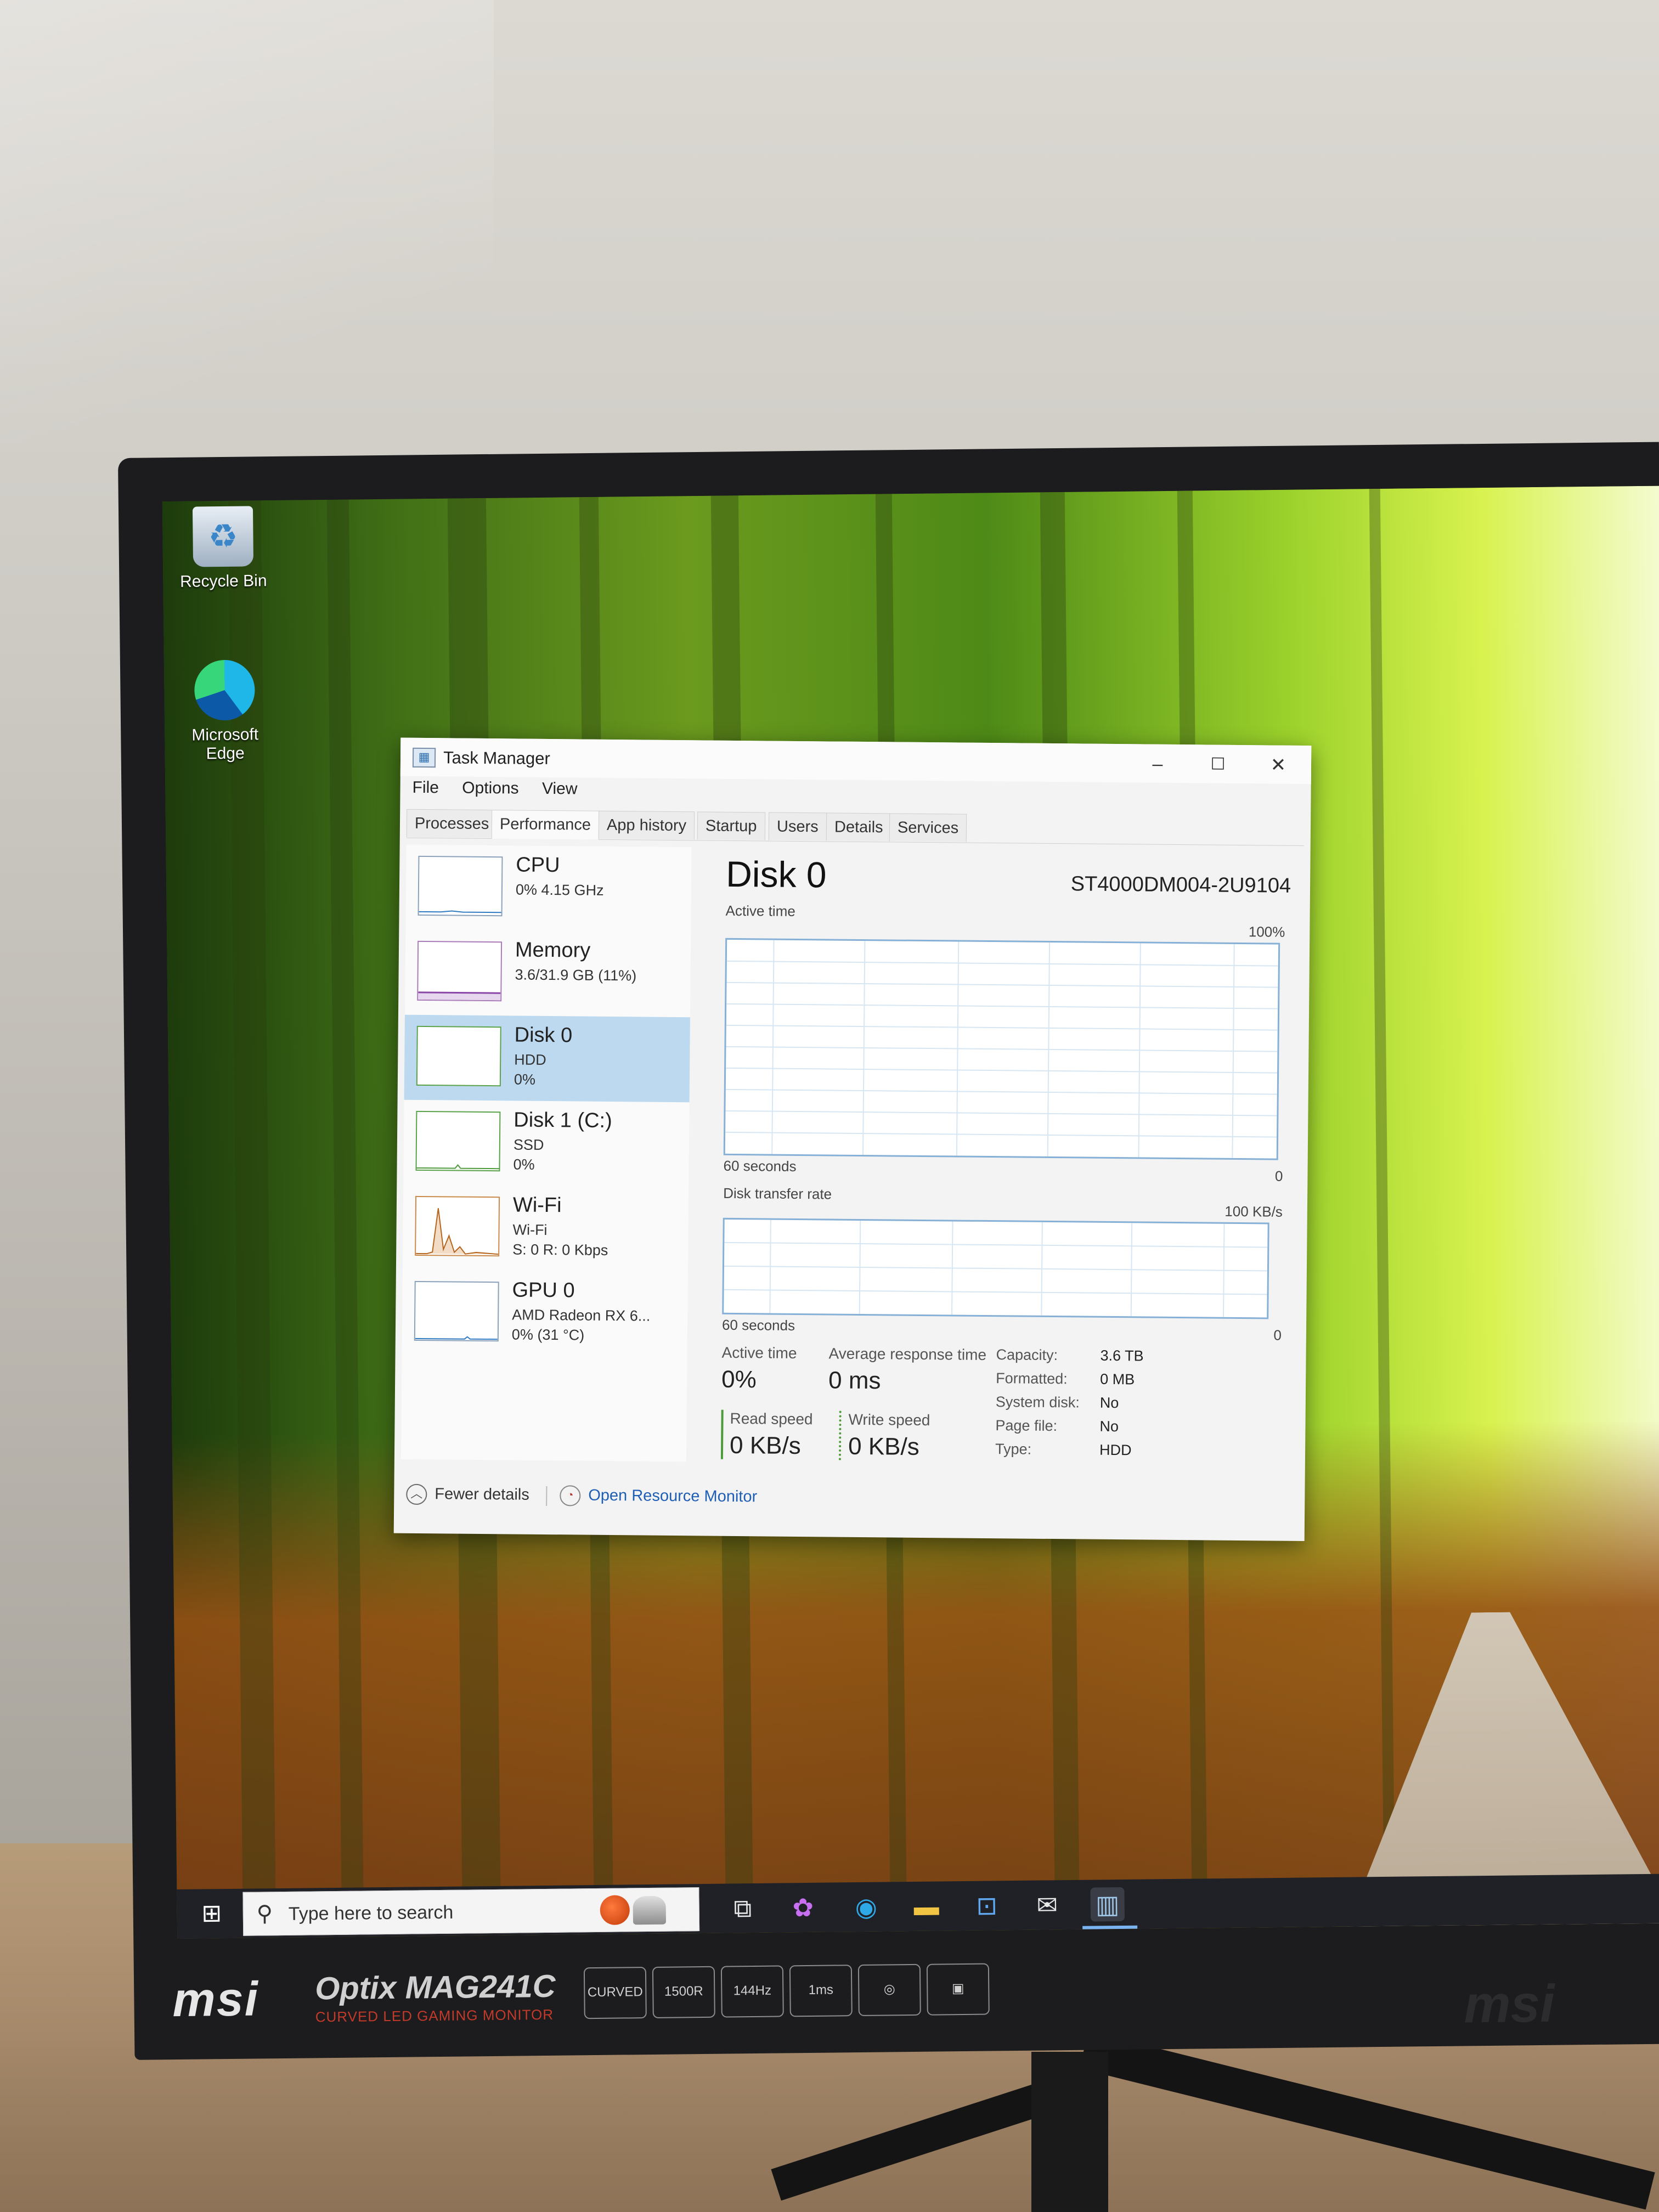  What do you see at coordinates (1110, 1927) in the screenshot?
I see `active-app-indicator` at bounding box center [1110, 1927].